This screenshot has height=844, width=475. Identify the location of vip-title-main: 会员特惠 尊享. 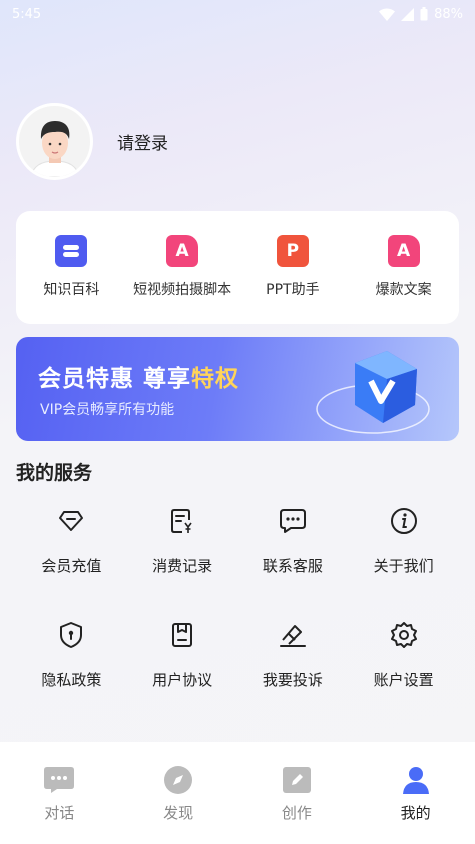
(115, 379).